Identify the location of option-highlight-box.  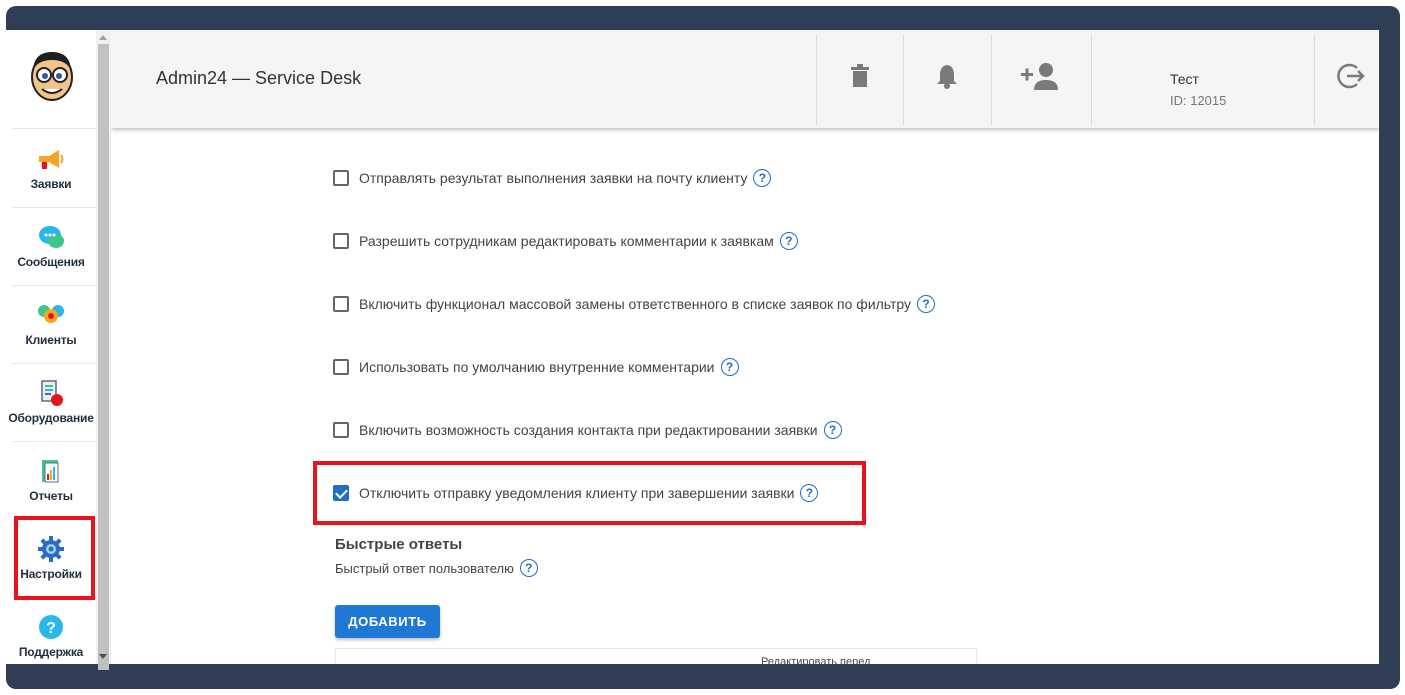
(589, 493).